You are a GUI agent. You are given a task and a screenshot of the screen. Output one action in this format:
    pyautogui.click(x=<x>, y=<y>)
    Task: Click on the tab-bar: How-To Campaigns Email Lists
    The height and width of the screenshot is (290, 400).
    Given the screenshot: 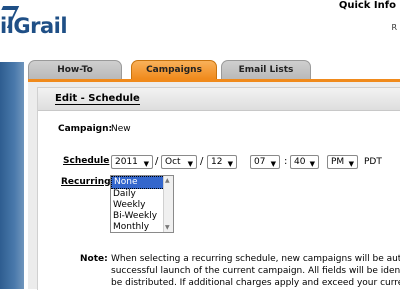 What is the action you would take?
    pyautogui.click(x=214, y=69)
    